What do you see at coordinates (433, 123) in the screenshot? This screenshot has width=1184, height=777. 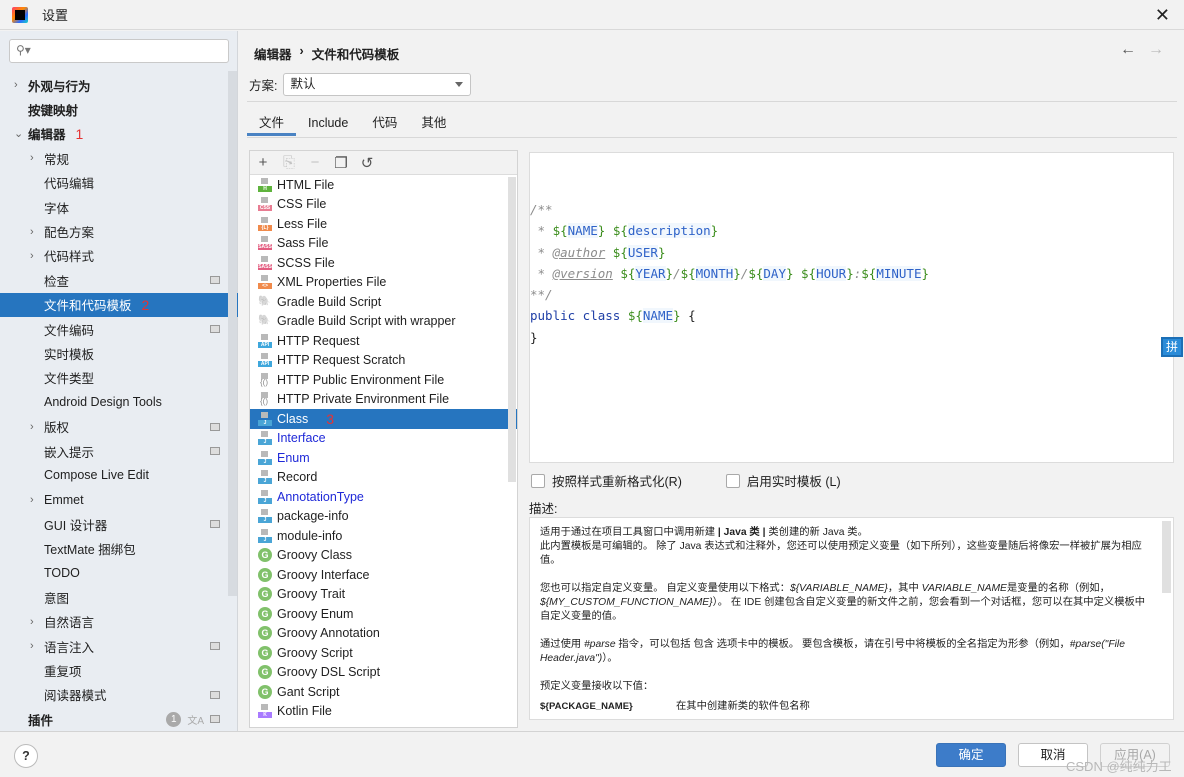 I see `tab-3: 其他` at bounding box center [433, 123].